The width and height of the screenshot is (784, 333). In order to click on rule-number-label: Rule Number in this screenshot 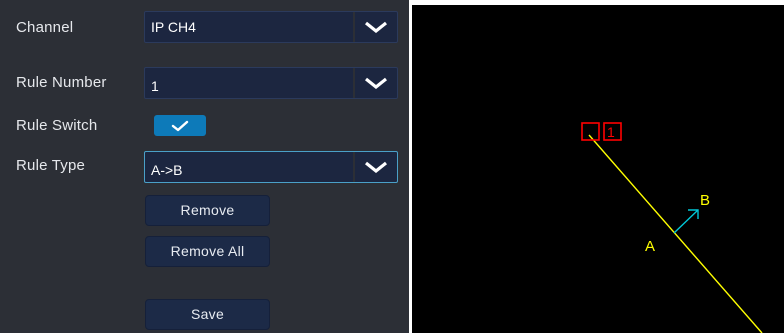, I will do `click(61, 82)`.